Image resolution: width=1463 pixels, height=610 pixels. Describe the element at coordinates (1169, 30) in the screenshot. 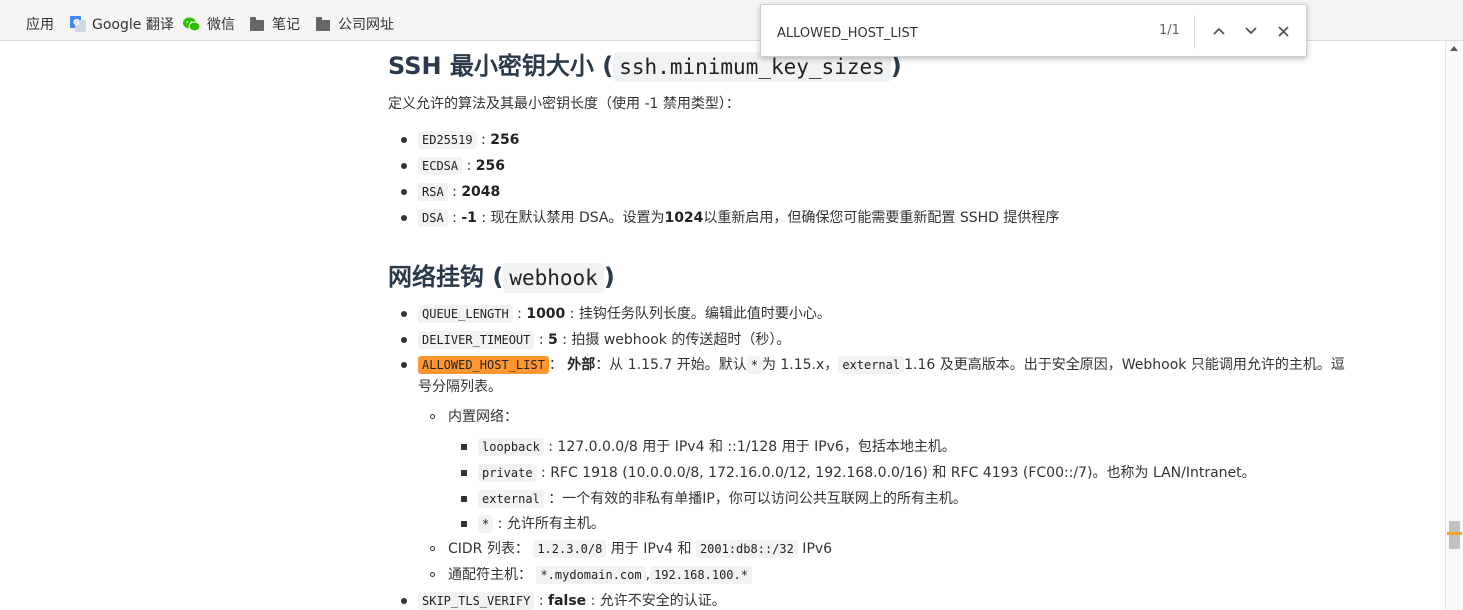

I see `find-match-count: 1/1` at that location.